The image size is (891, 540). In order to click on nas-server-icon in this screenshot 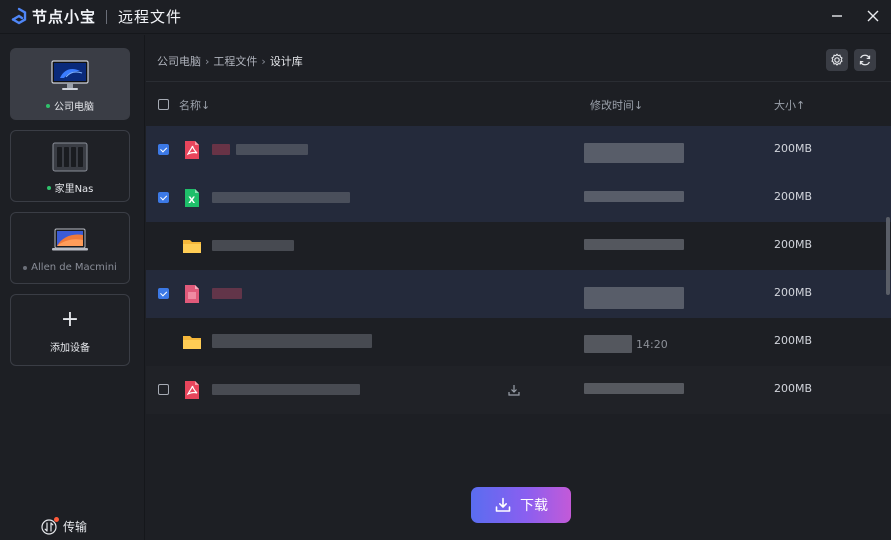, I will do `click(70, 158)`.